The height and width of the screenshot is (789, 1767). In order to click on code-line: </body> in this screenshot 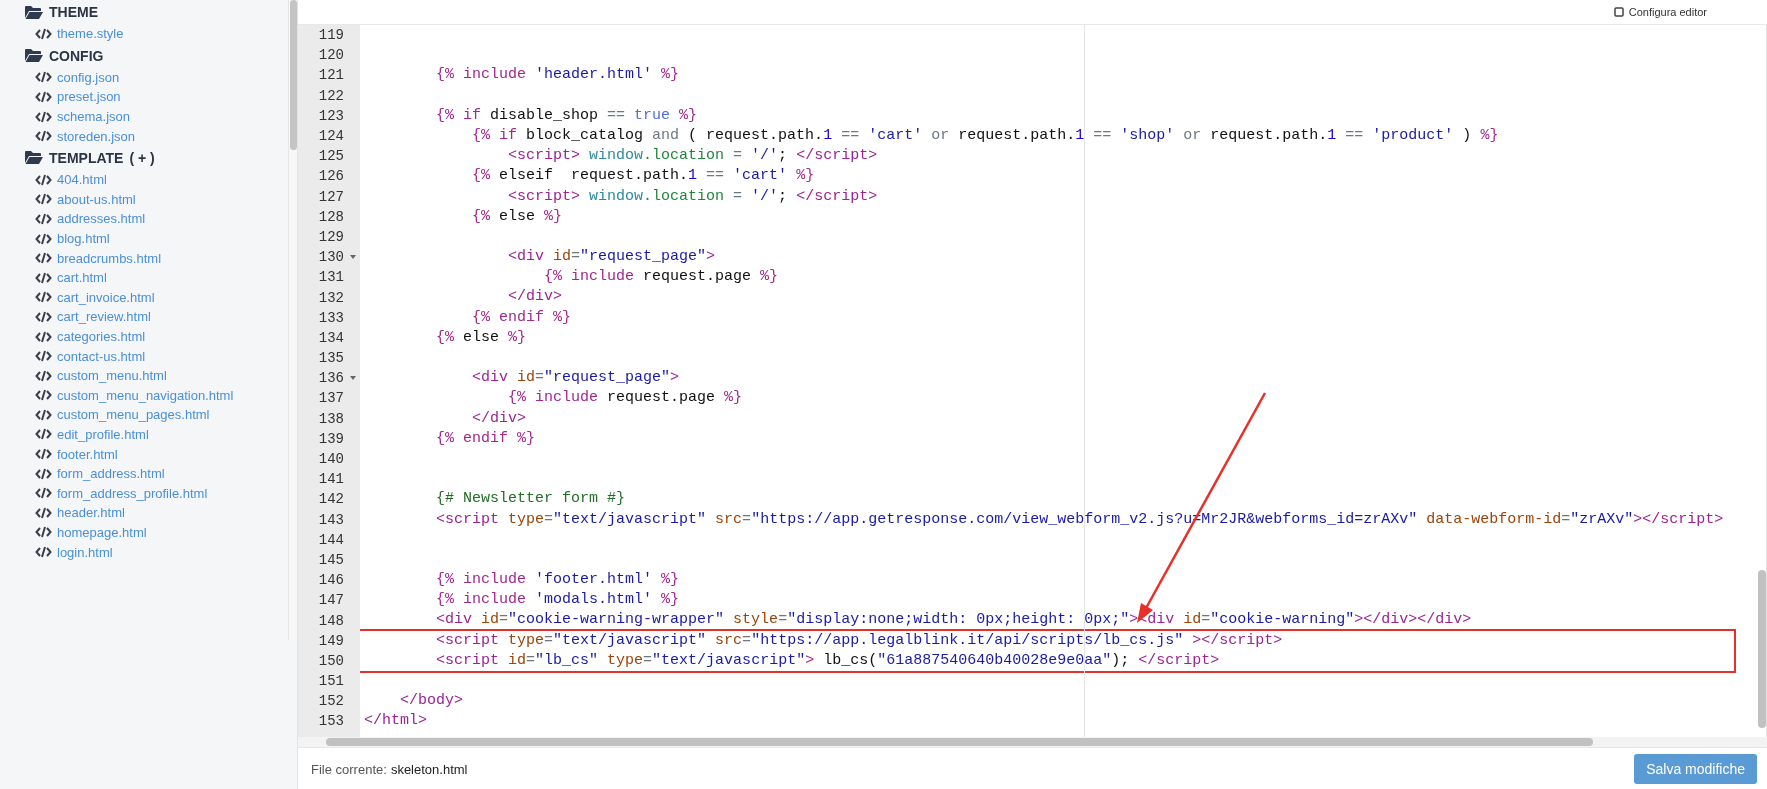, I will do `click(432, 701)`.